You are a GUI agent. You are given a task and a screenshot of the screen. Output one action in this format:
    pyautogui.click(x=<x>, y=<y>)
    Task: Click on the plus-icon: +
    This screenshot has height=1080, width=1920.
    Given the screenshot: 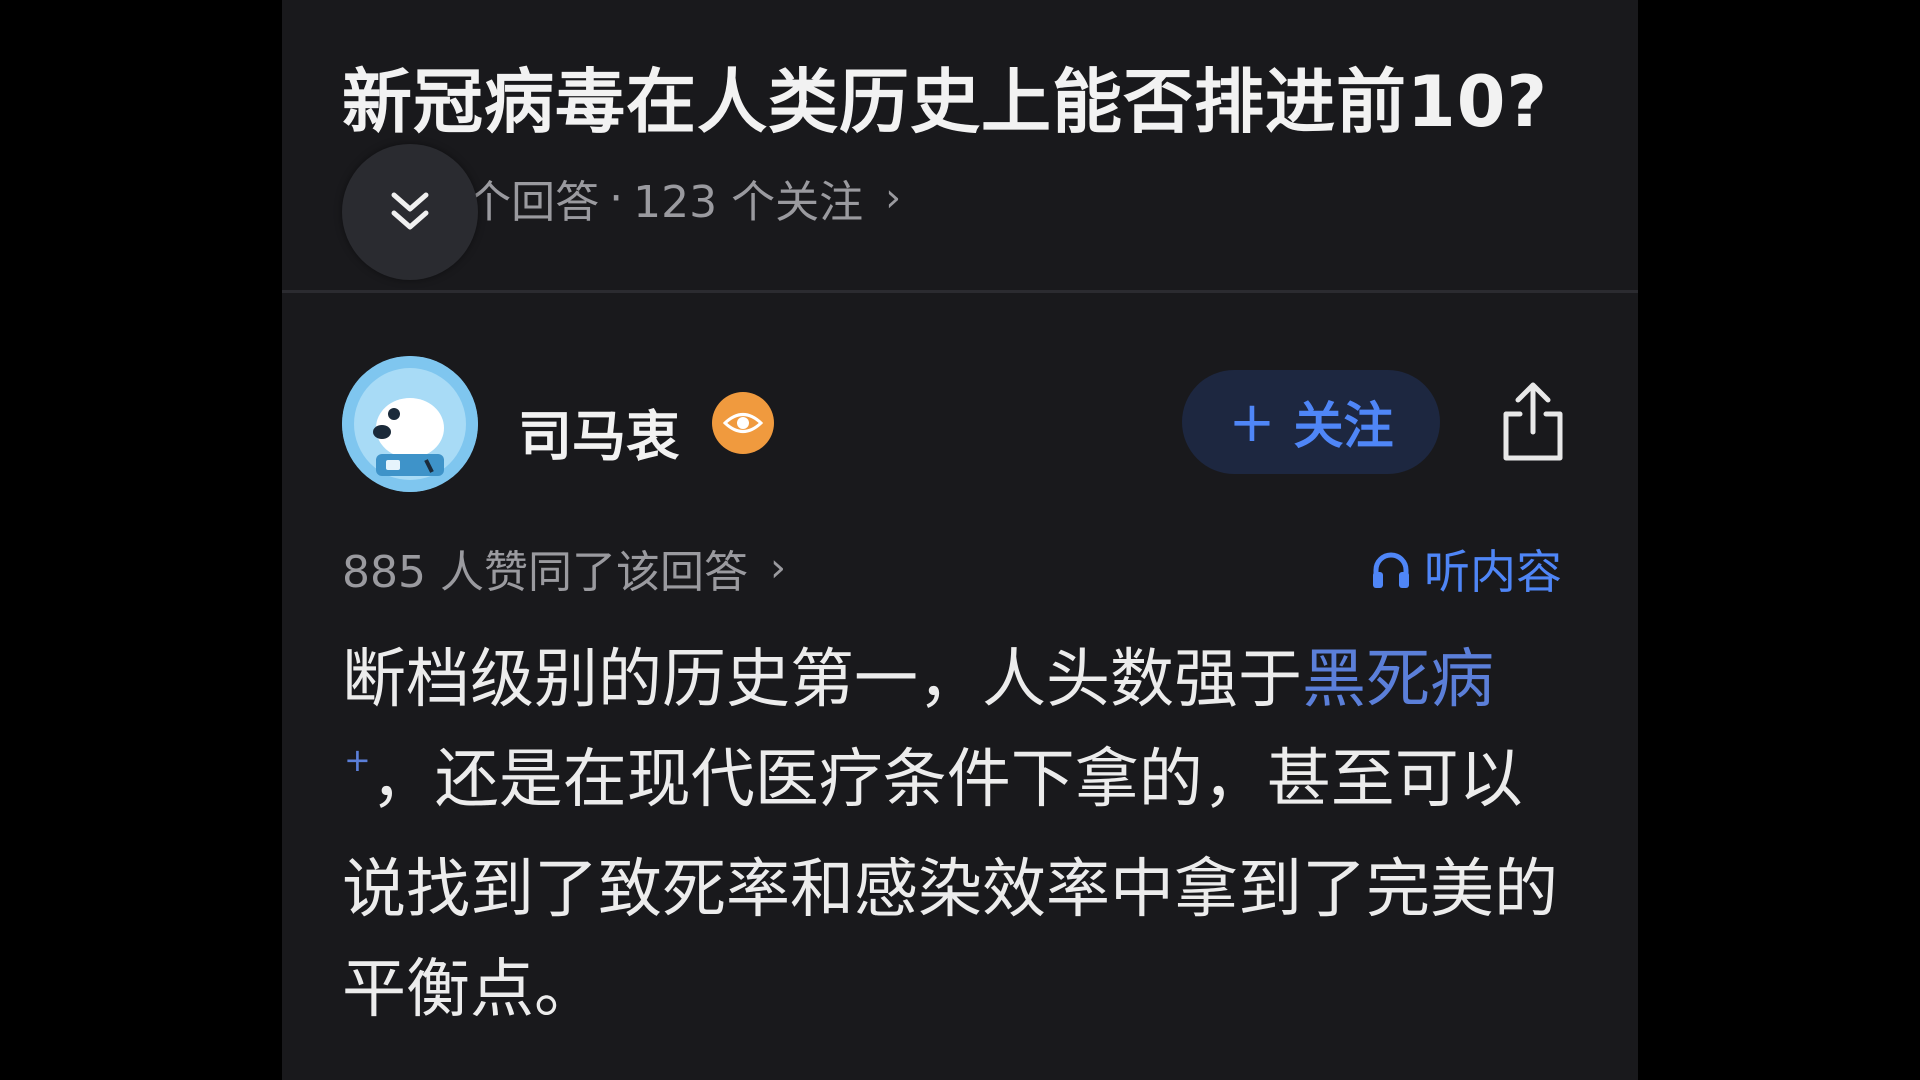 What is the action you would take?
    pyautogui.click(x=1252, y=422)
    